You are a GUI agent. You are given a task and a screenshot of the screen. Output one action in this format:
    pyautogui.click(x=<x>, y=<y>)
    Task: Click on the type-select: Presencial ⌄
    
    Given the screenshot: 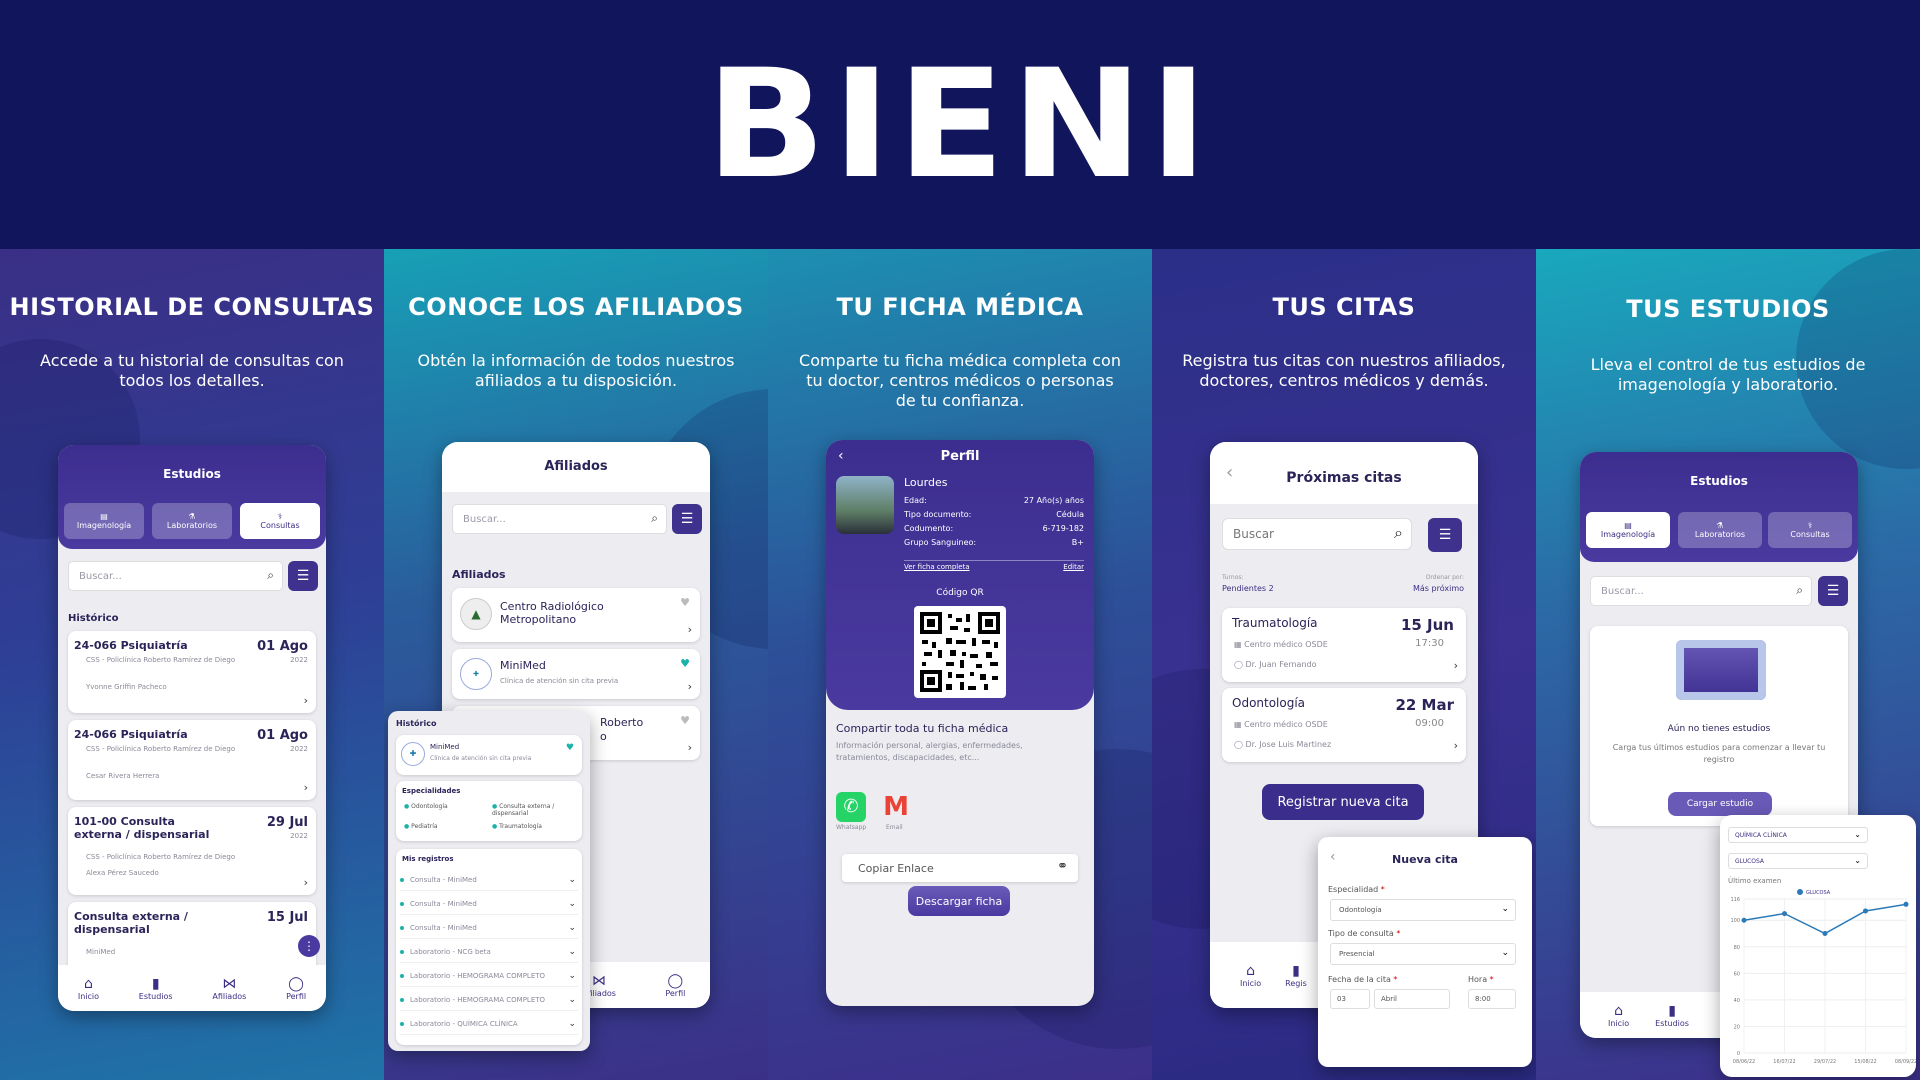 What is the action you would take?
    pyautogui.click(x=1423, y=954)
    